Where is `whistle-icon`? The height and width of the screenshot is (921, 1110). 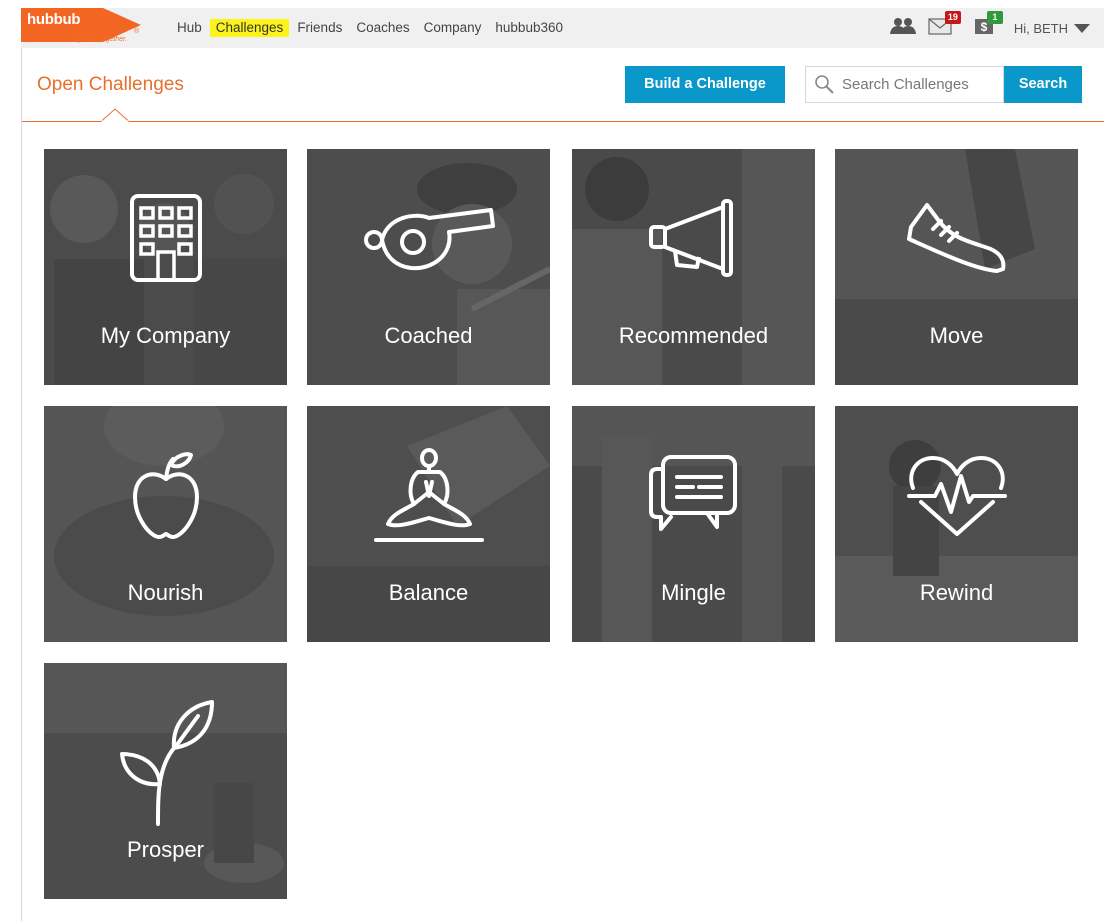
whistle-icon is located at coordinates (428, 239).